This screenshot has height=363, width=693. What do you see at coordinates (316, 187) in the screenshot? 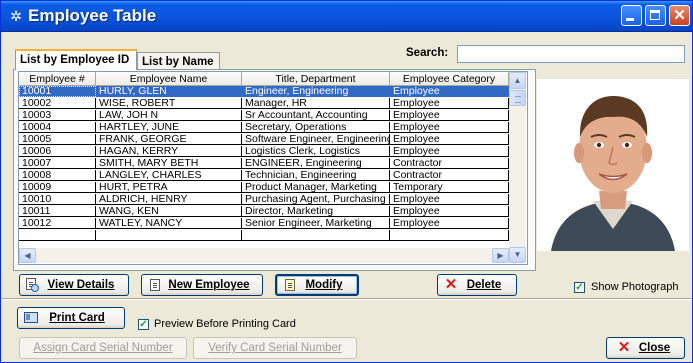
I see `cell-title-department: Product Manager, Marketing` at bounding box center [316, 187].